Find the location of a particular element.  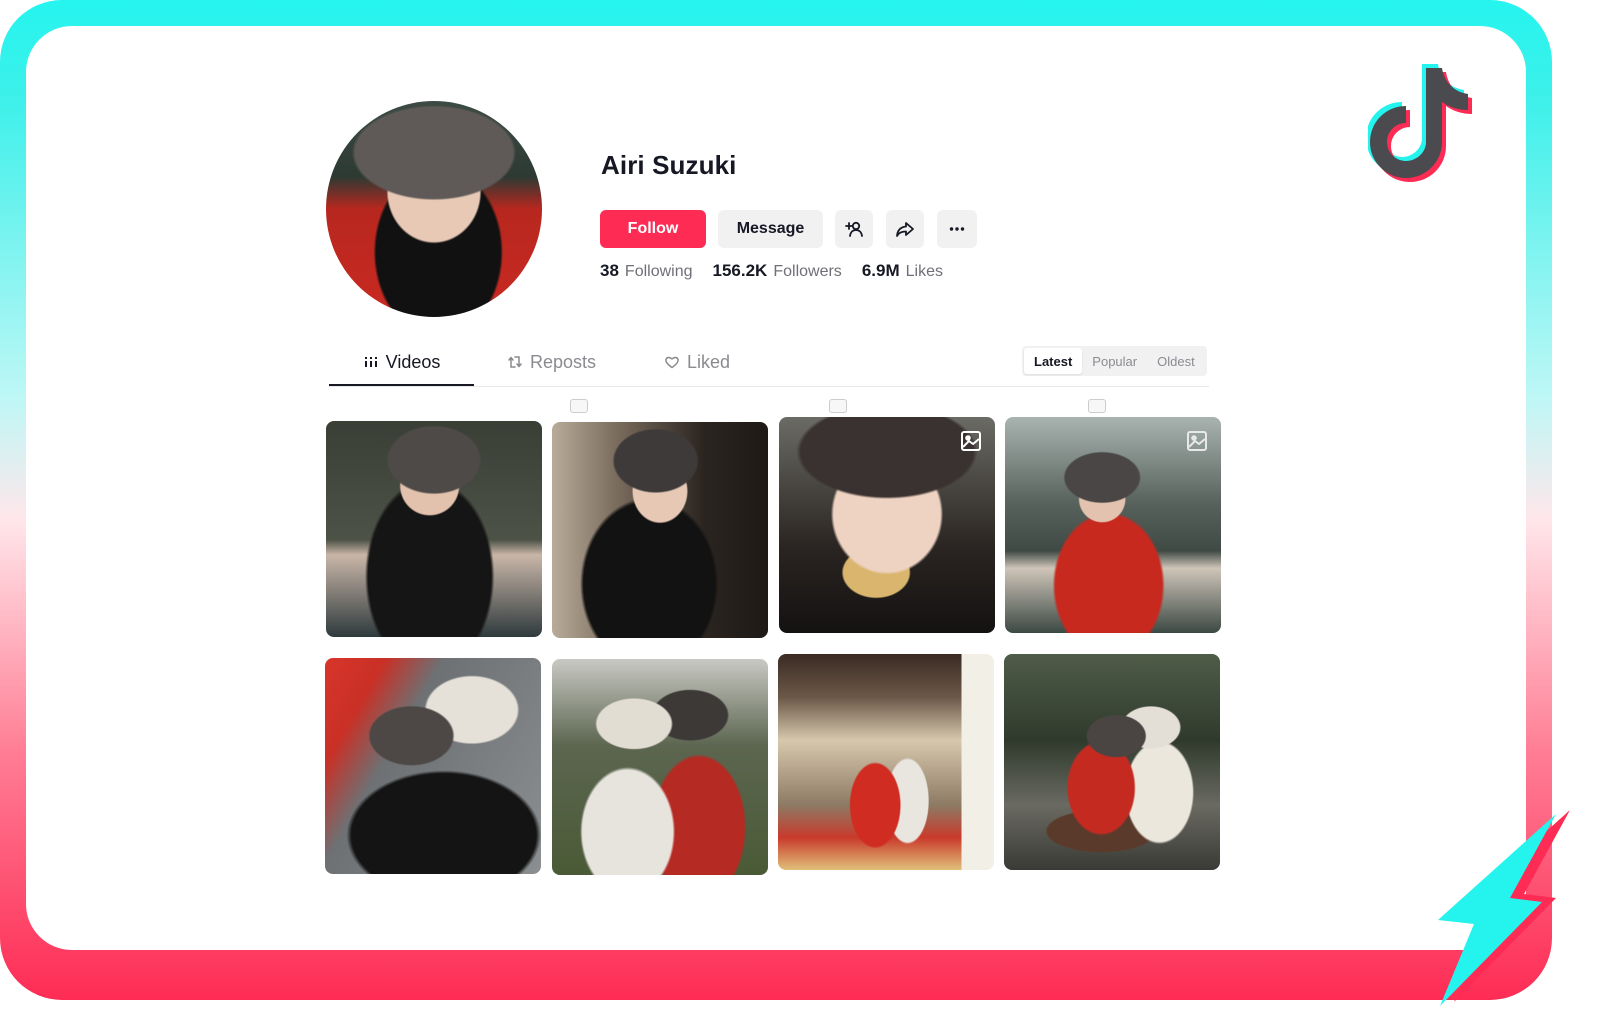

share-icon is located at coordinates (905, 229).